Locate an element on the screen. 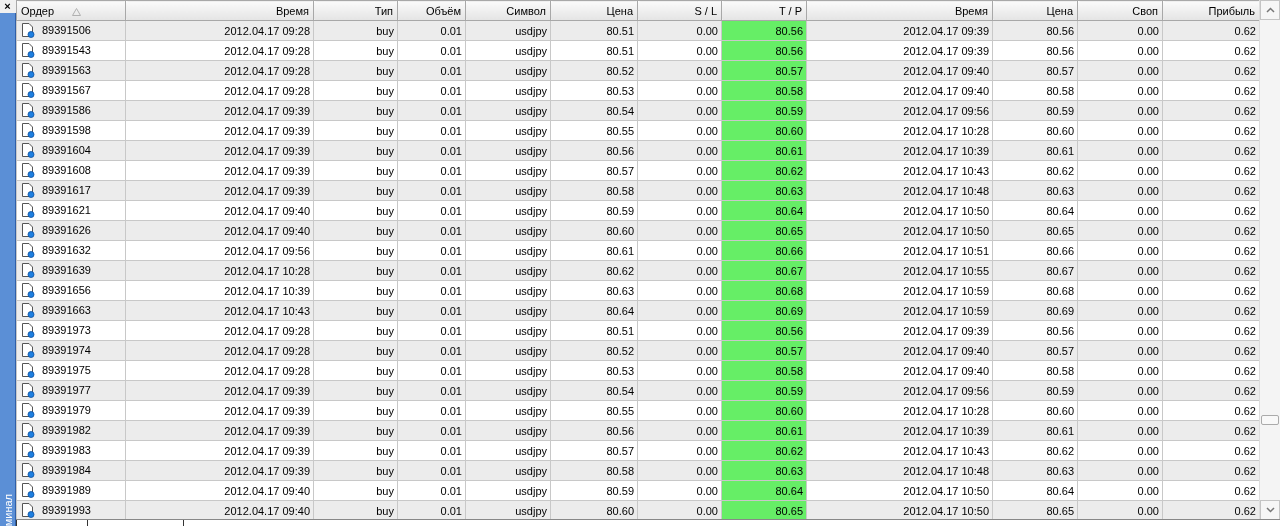  table-cell: 89391993 is located at coordinates (71, 510).